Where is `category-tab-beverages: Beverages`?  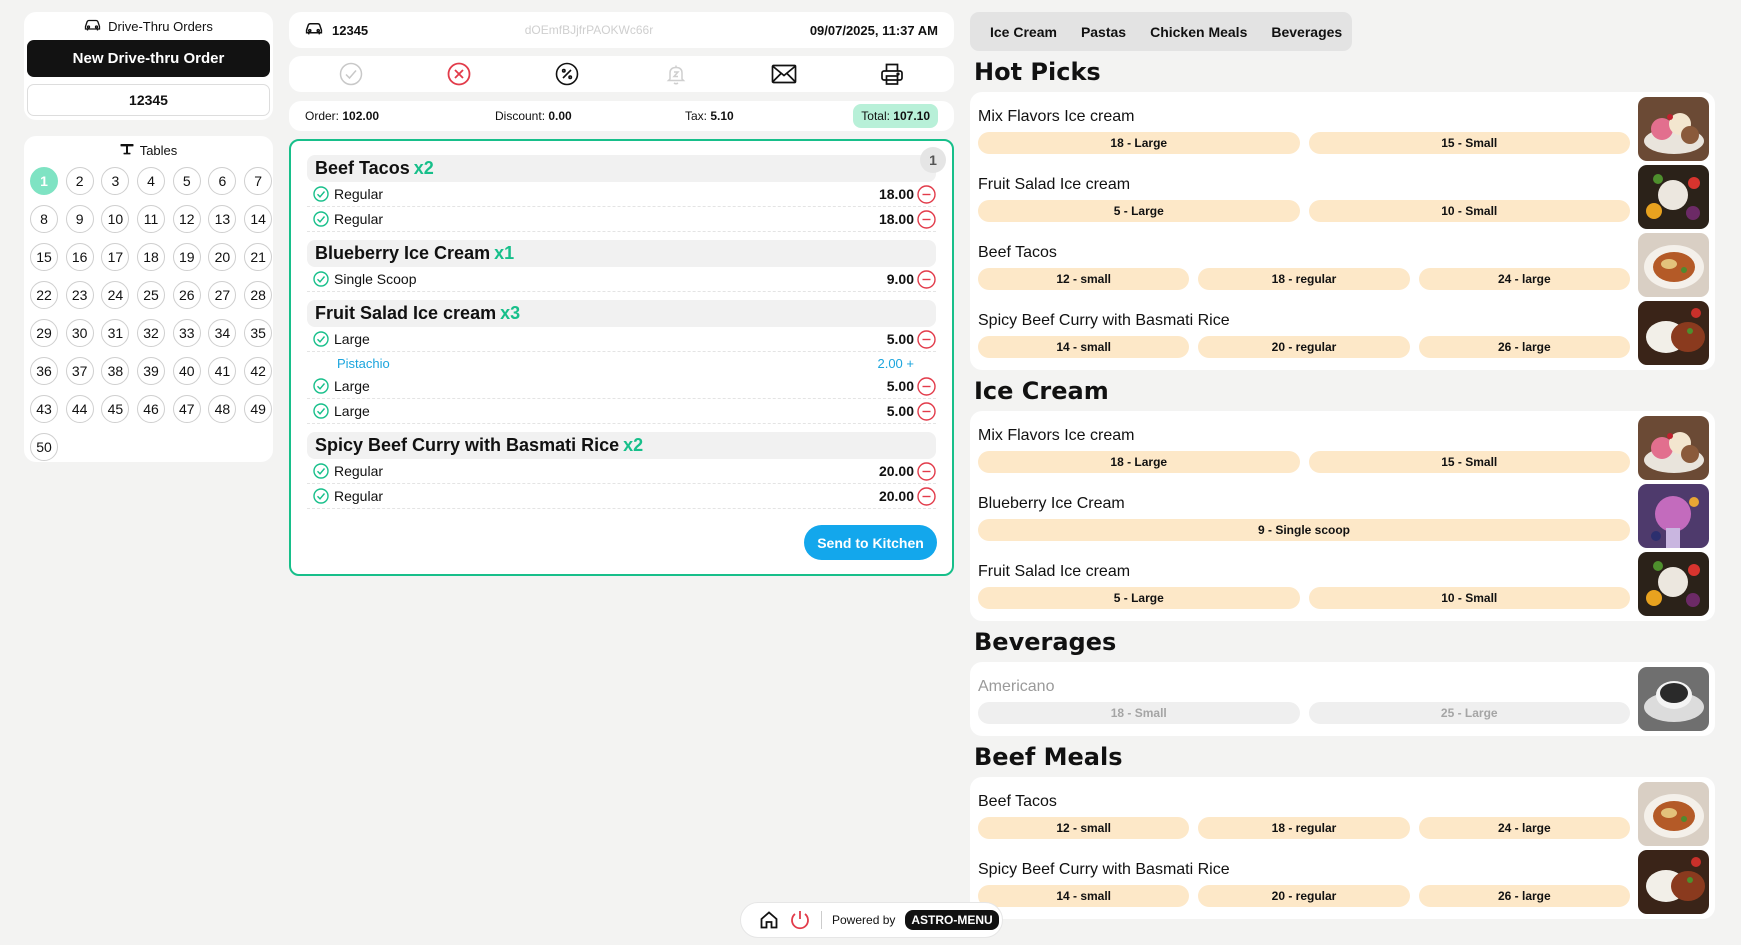 category-tab-beverages: Beverages is located at coordinates (1306, 32).